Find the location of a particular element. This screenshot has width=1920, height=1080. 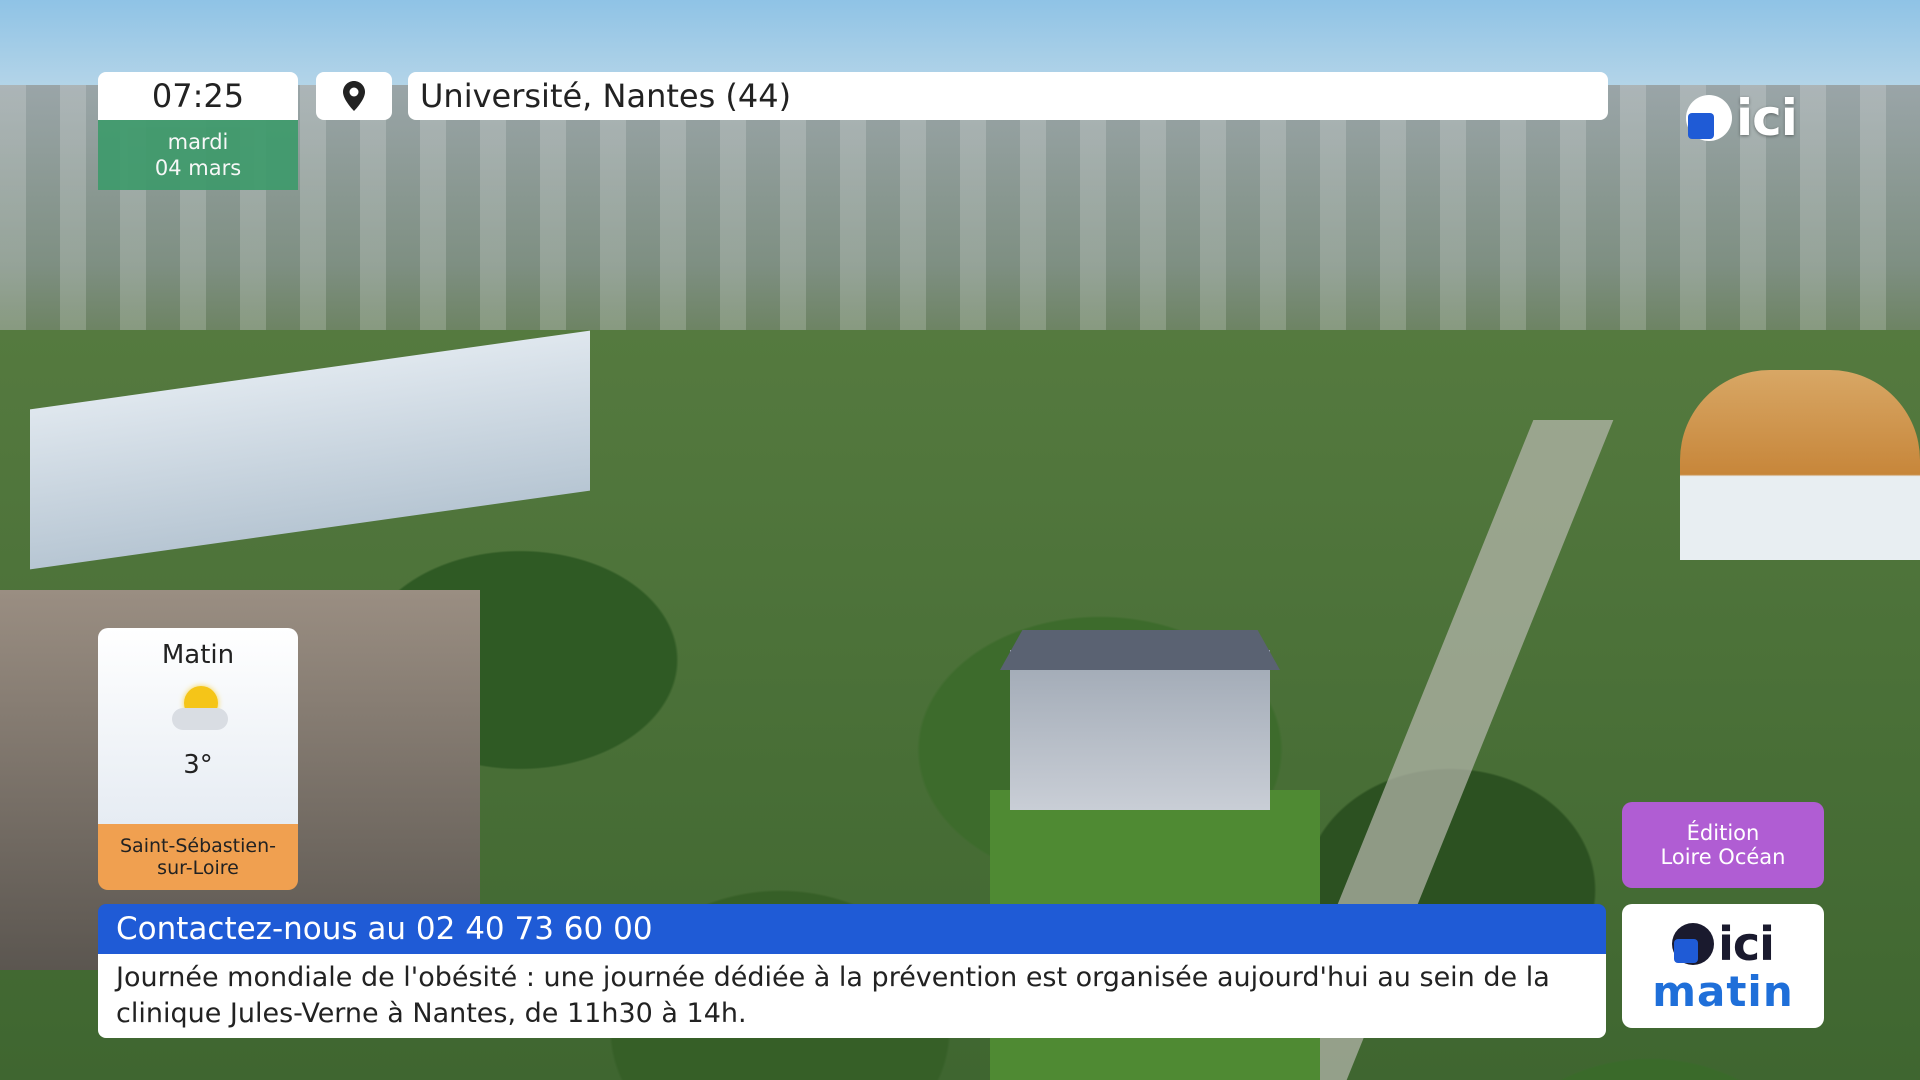

weather-period: Matin is located at coordinates (198, 655).